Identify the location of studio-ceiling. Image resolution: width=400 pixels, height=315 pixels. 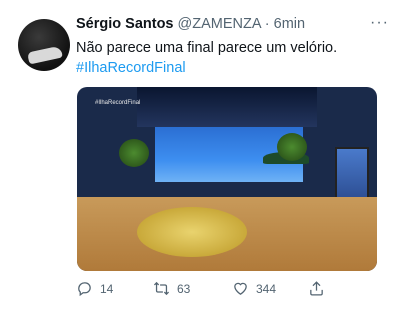
(227, 107).